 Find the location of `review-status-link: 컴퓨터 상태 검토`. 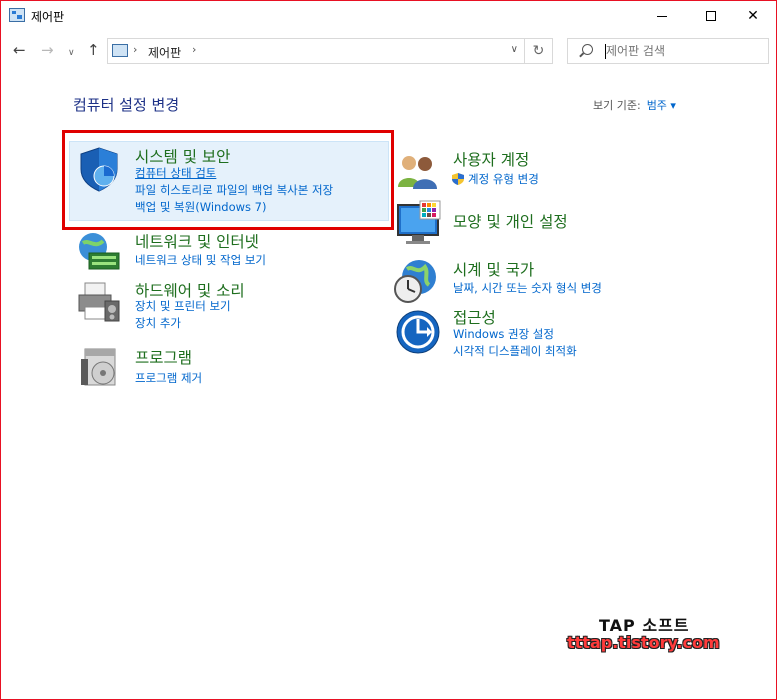

review-status-link: 컴퓨터 상태 검토 is located at coordinates (175, 173).